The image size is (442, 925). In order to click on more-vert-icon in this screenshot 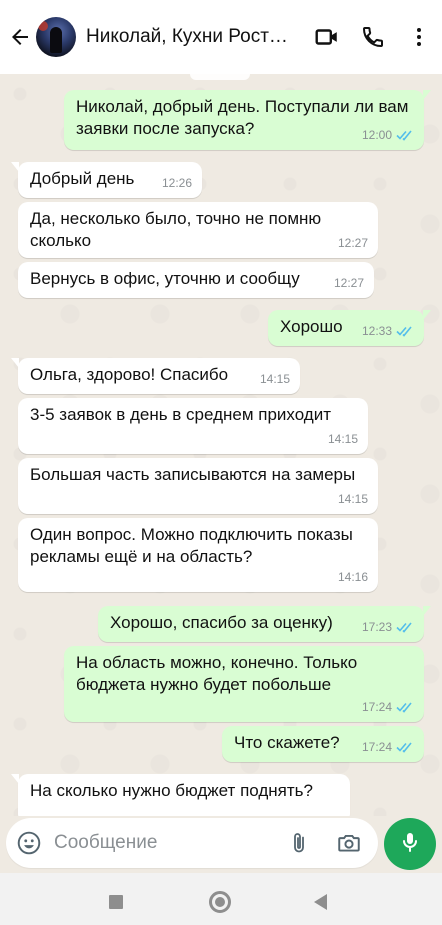, I will do `click(419, 37)`.